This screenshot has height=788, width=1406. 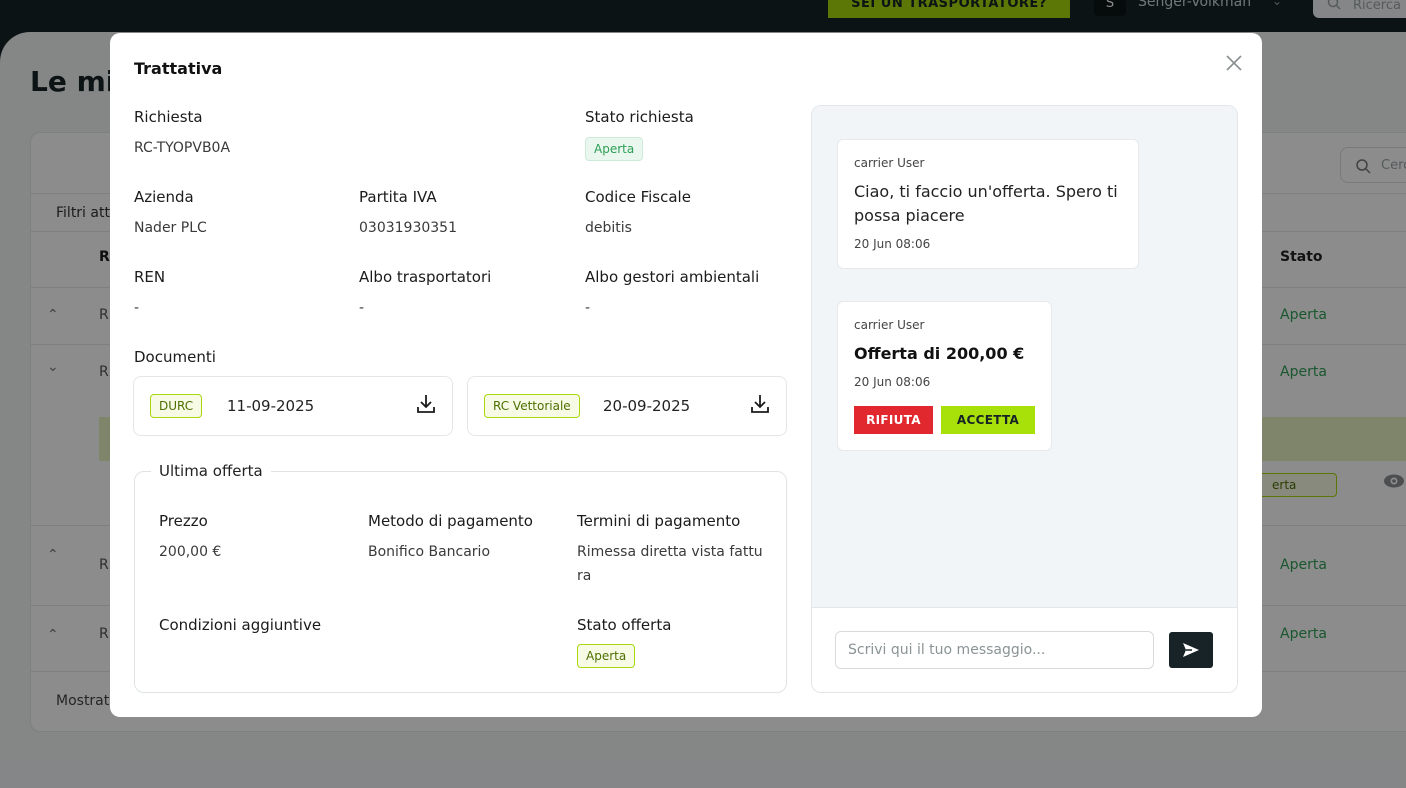 I want to click on payment-terms-value-line2: ra, so click(x=584, y=576).